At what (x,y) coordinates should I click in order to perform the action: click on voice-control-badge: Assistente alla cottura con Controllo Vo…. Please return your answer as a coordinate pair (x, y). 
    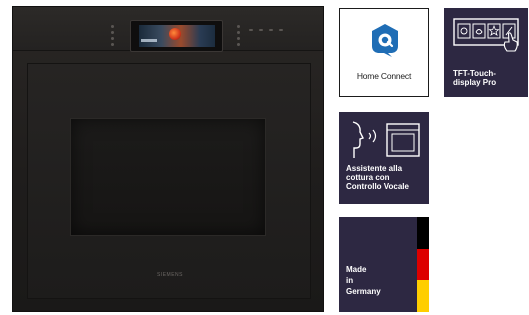
    Looking at the image, I should click on (384, 158).